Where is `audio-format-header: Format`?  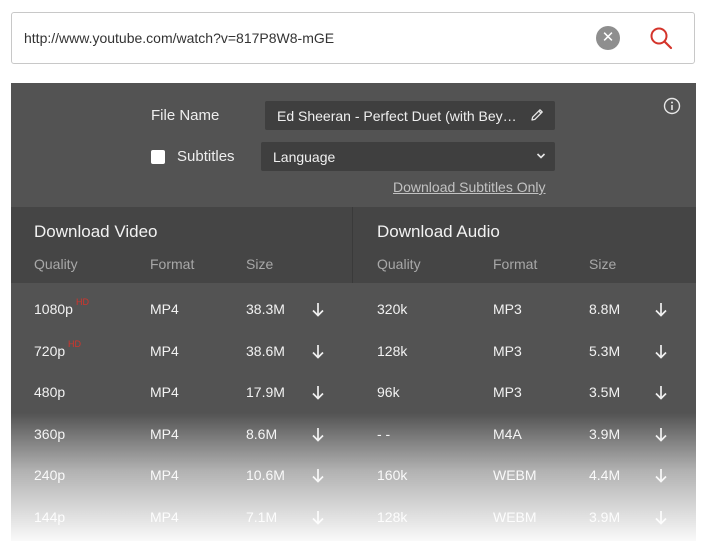 audio-format-header: Format is located at coordinates (515, 264).